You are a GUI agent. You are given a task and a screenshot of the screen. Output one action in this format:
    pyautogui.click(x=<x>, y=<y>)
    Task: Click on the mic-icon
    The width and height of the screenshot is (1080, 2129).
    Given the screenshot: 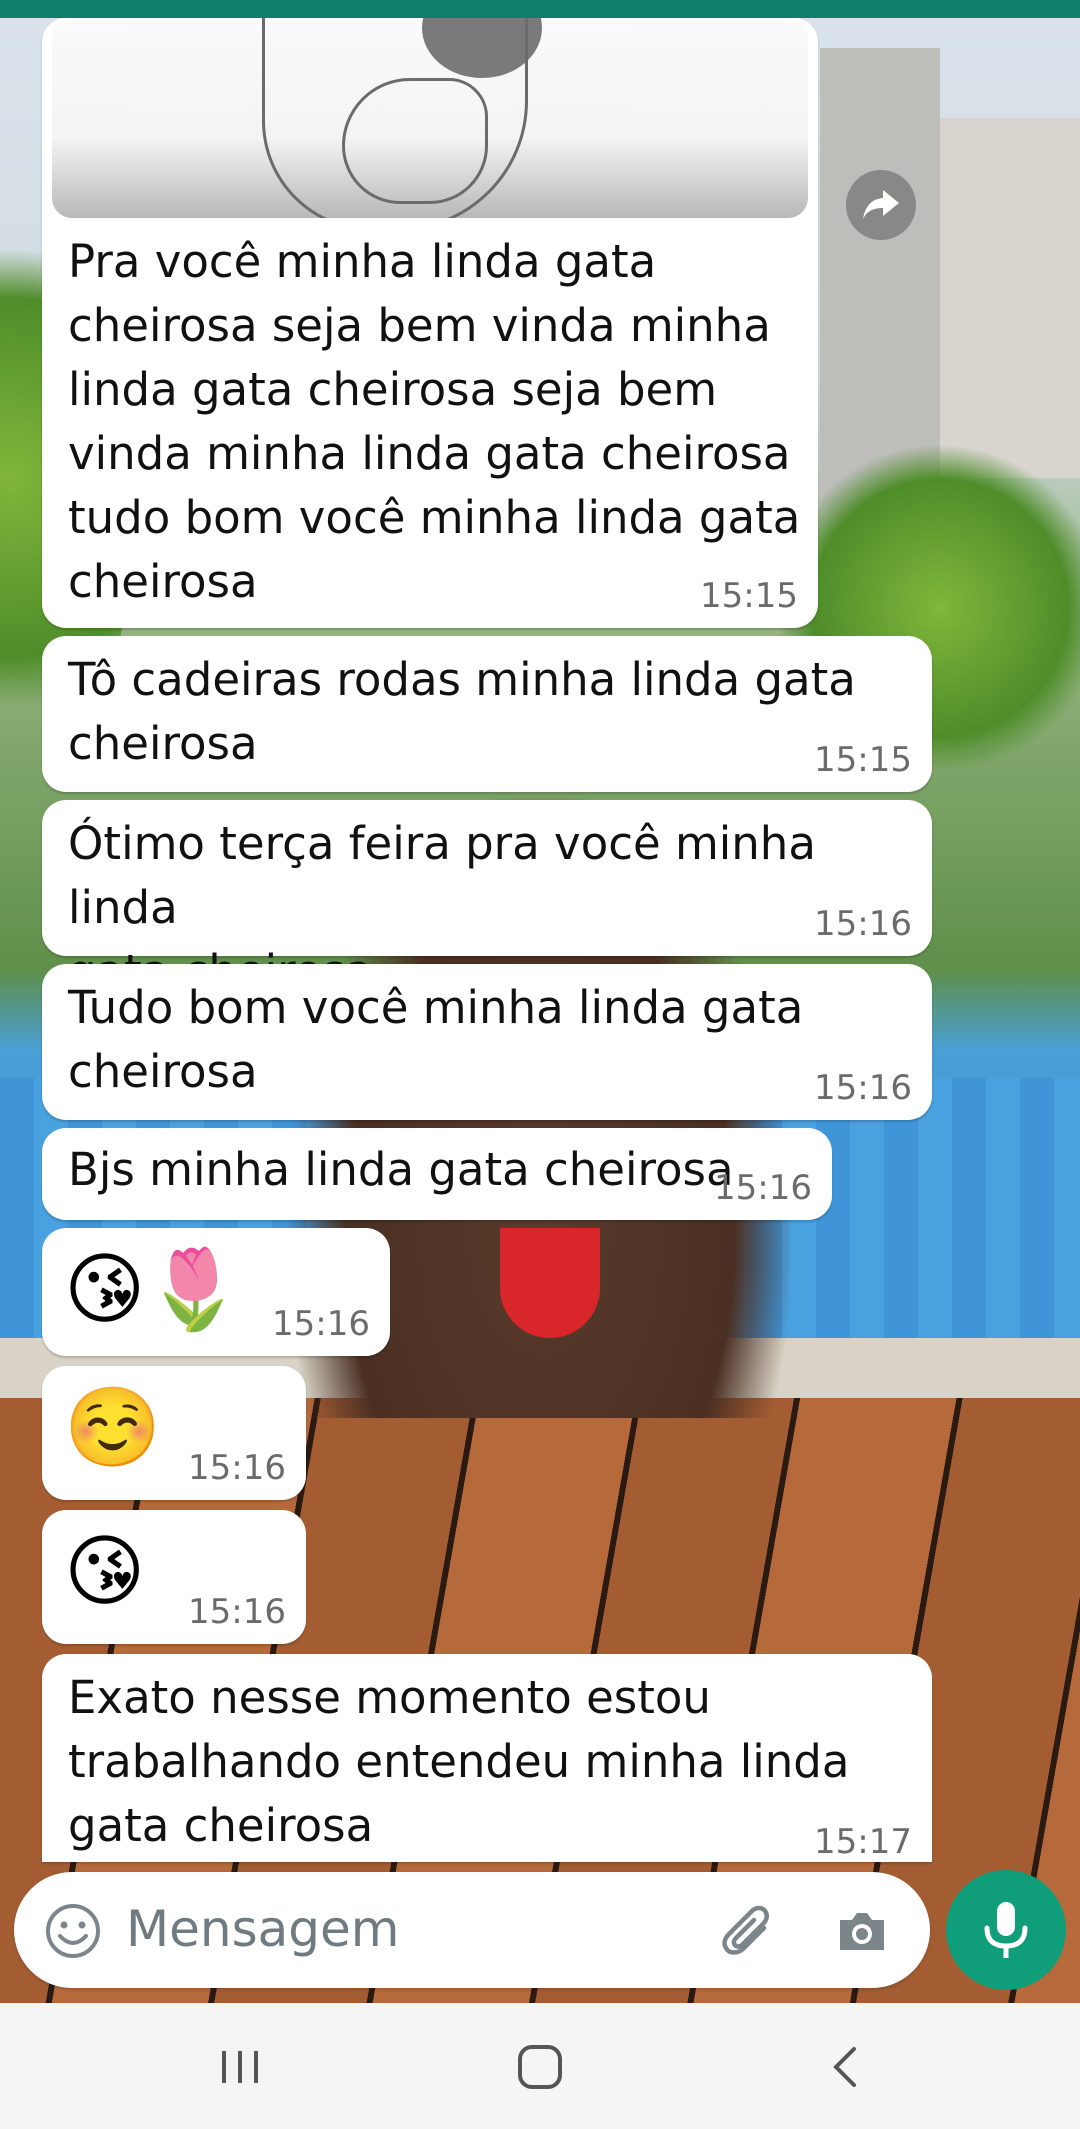 What is the action you would take?
    pyautogui.click(x=1006, y=1930)
    